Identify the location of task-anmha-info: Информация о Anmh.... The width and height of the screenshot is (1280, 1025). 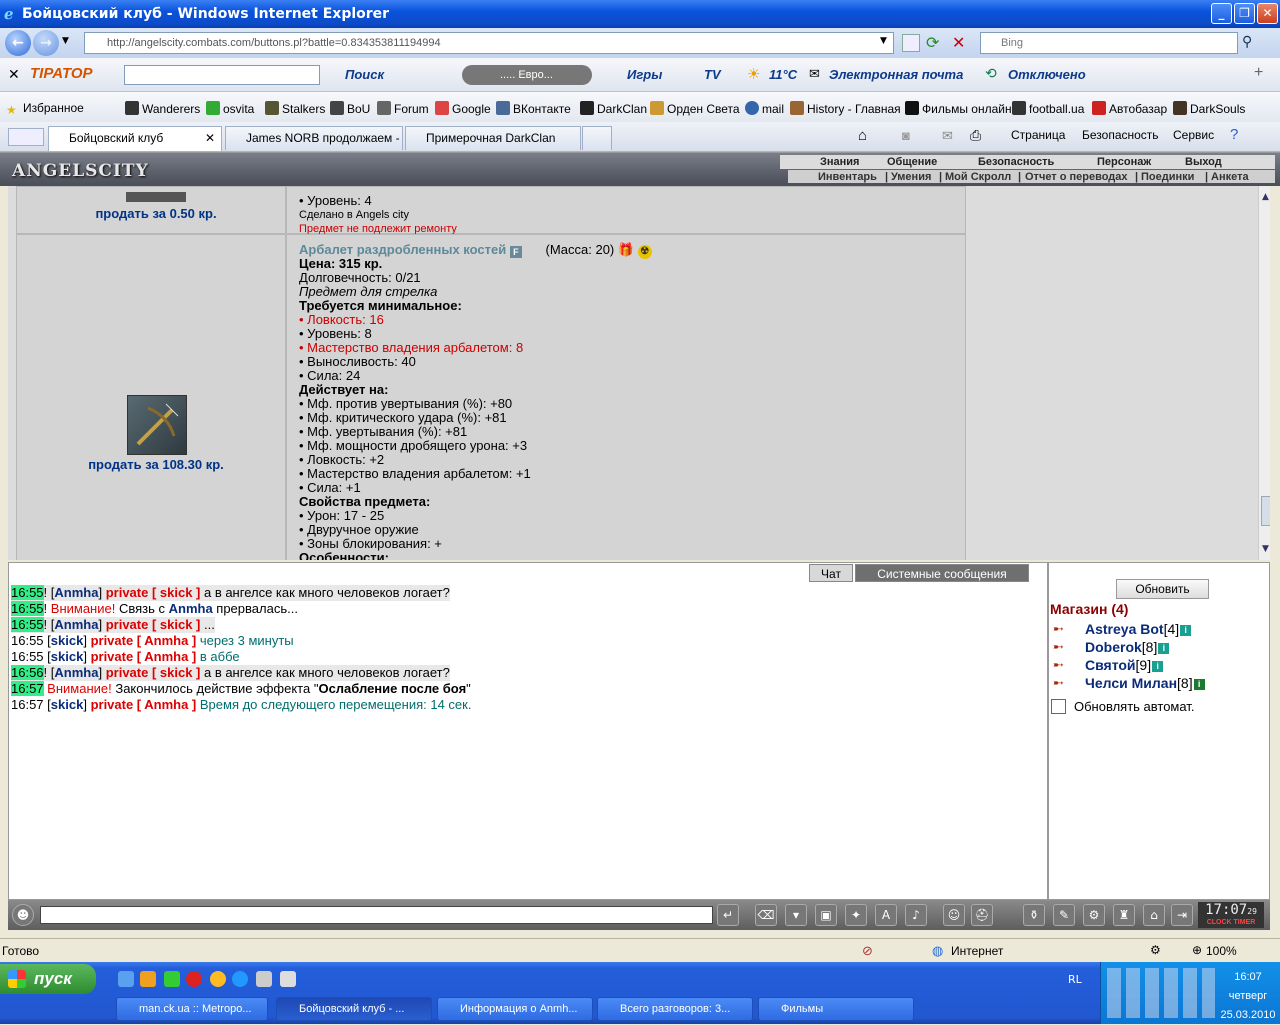
(515, 1009).